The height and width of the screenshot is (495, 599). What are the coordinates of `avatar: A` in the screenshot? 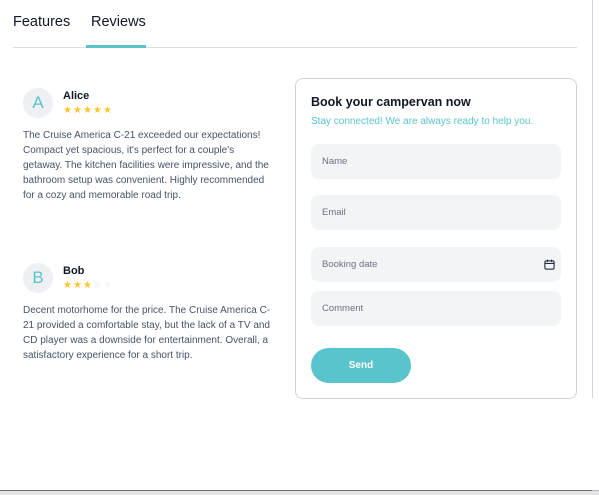 It's located at (38, 103).